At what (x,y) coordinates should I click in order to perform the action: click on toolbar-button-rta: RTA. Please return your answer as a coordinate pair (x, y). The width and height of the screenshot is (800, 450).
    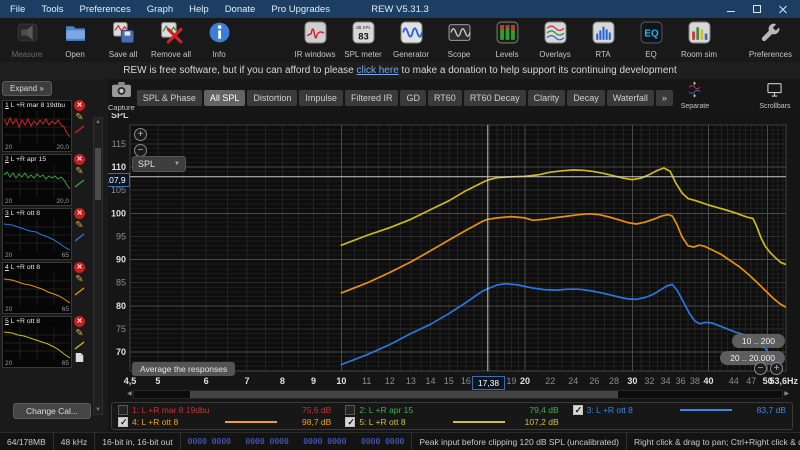
    Looking at the image, I should click on (603, 40).